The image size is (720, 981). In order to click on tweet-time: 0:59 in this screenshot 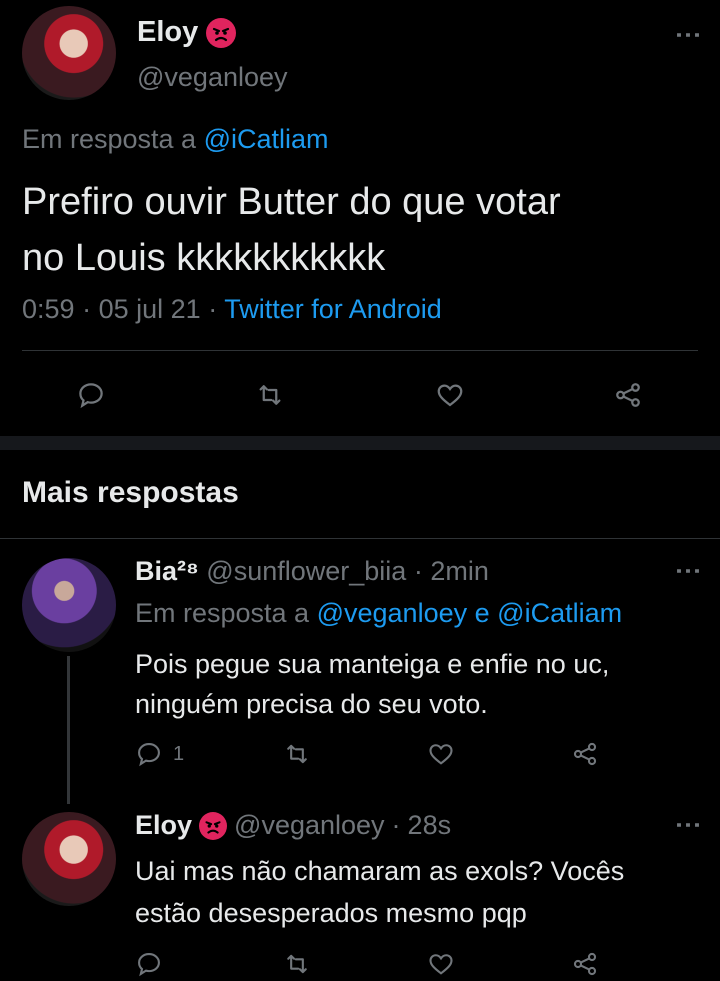, I will do `click(48, 309)`.